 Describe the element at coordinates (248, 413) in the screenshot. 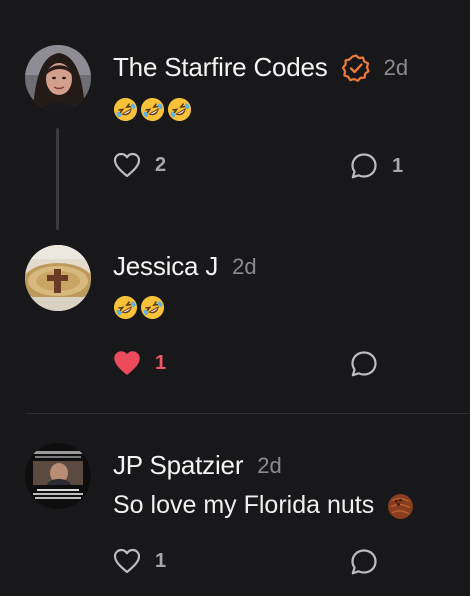

I see `thread-divider` at that location.